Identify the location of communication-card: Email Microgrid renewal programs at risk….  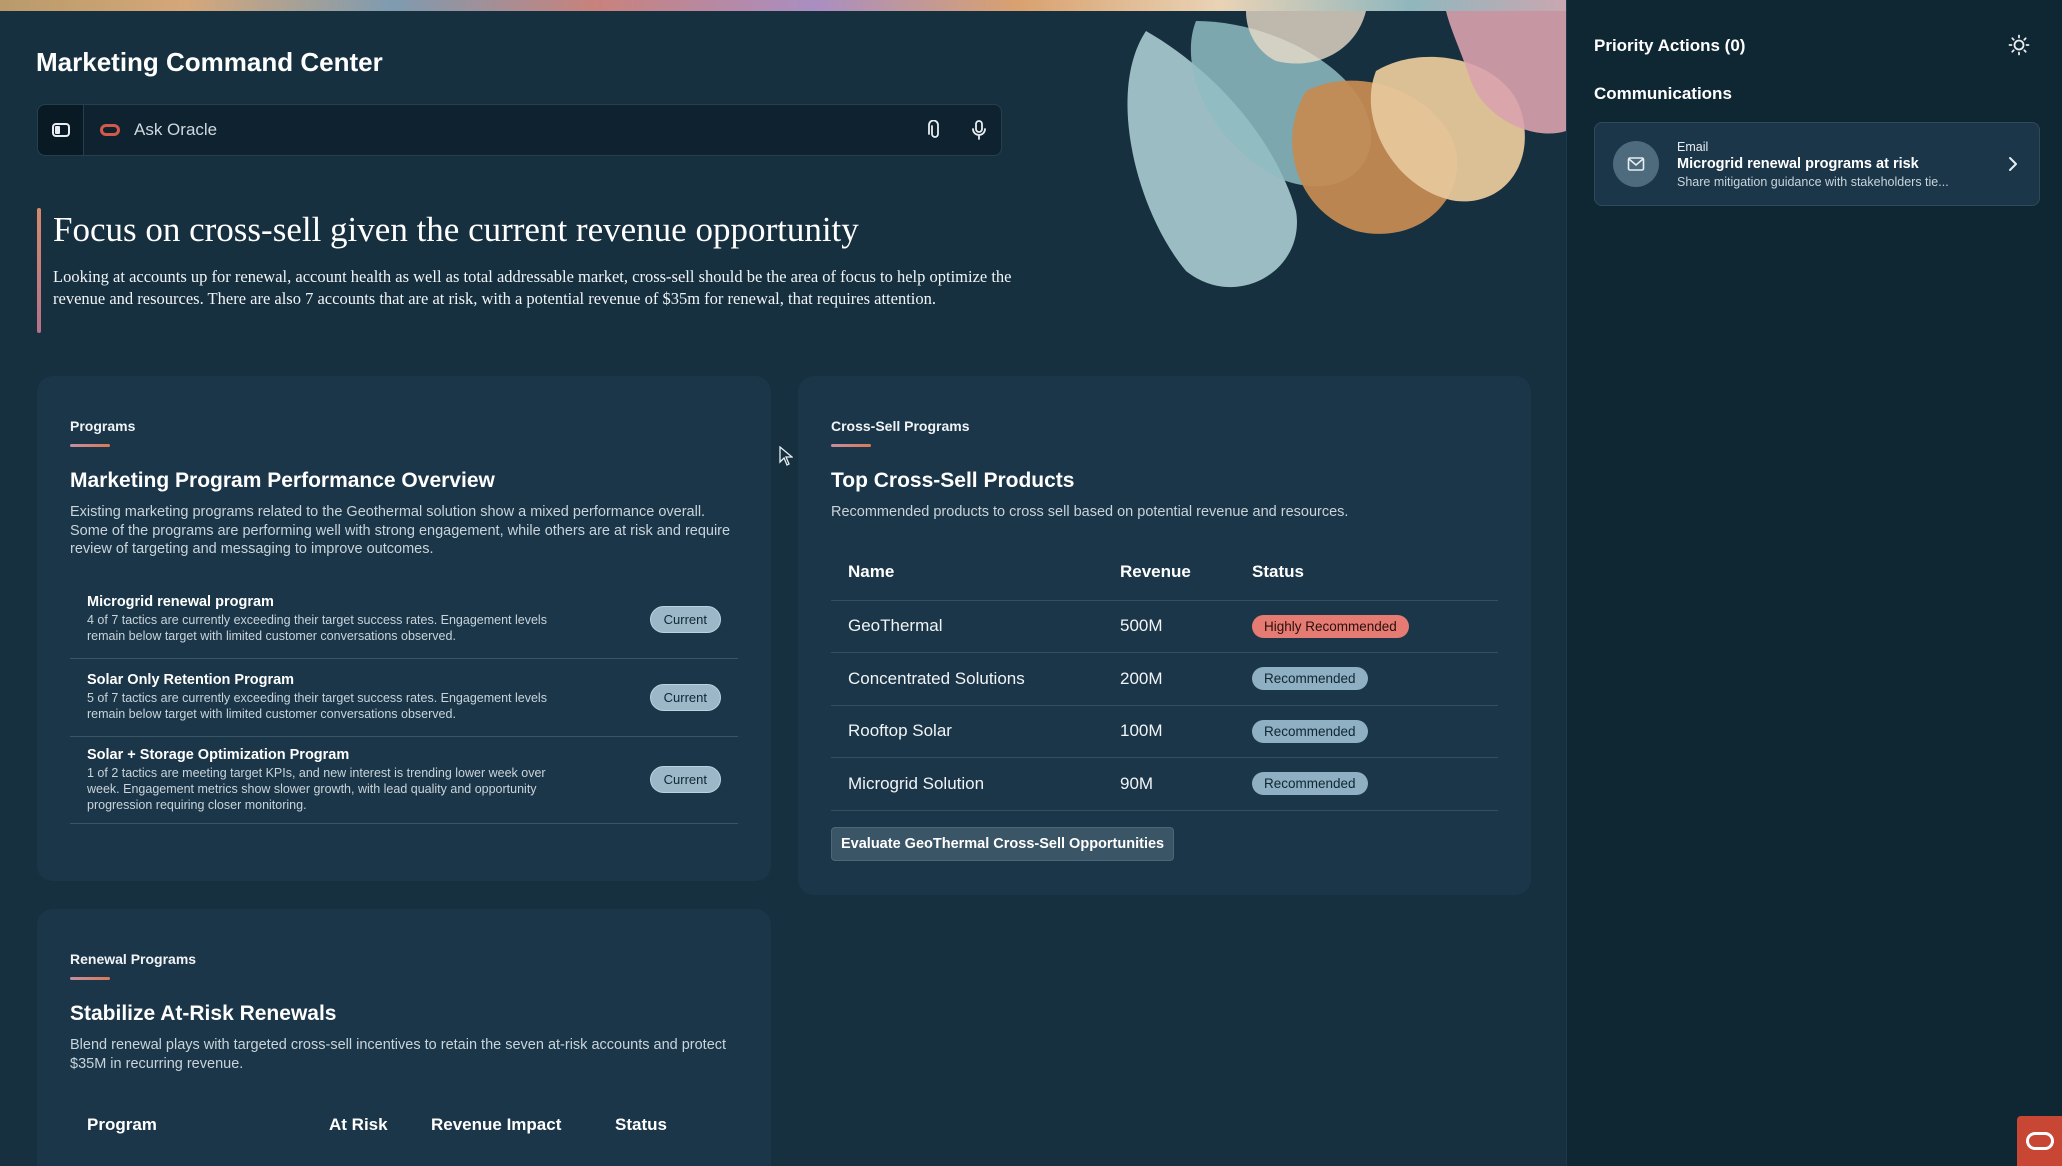
(1817, 164).